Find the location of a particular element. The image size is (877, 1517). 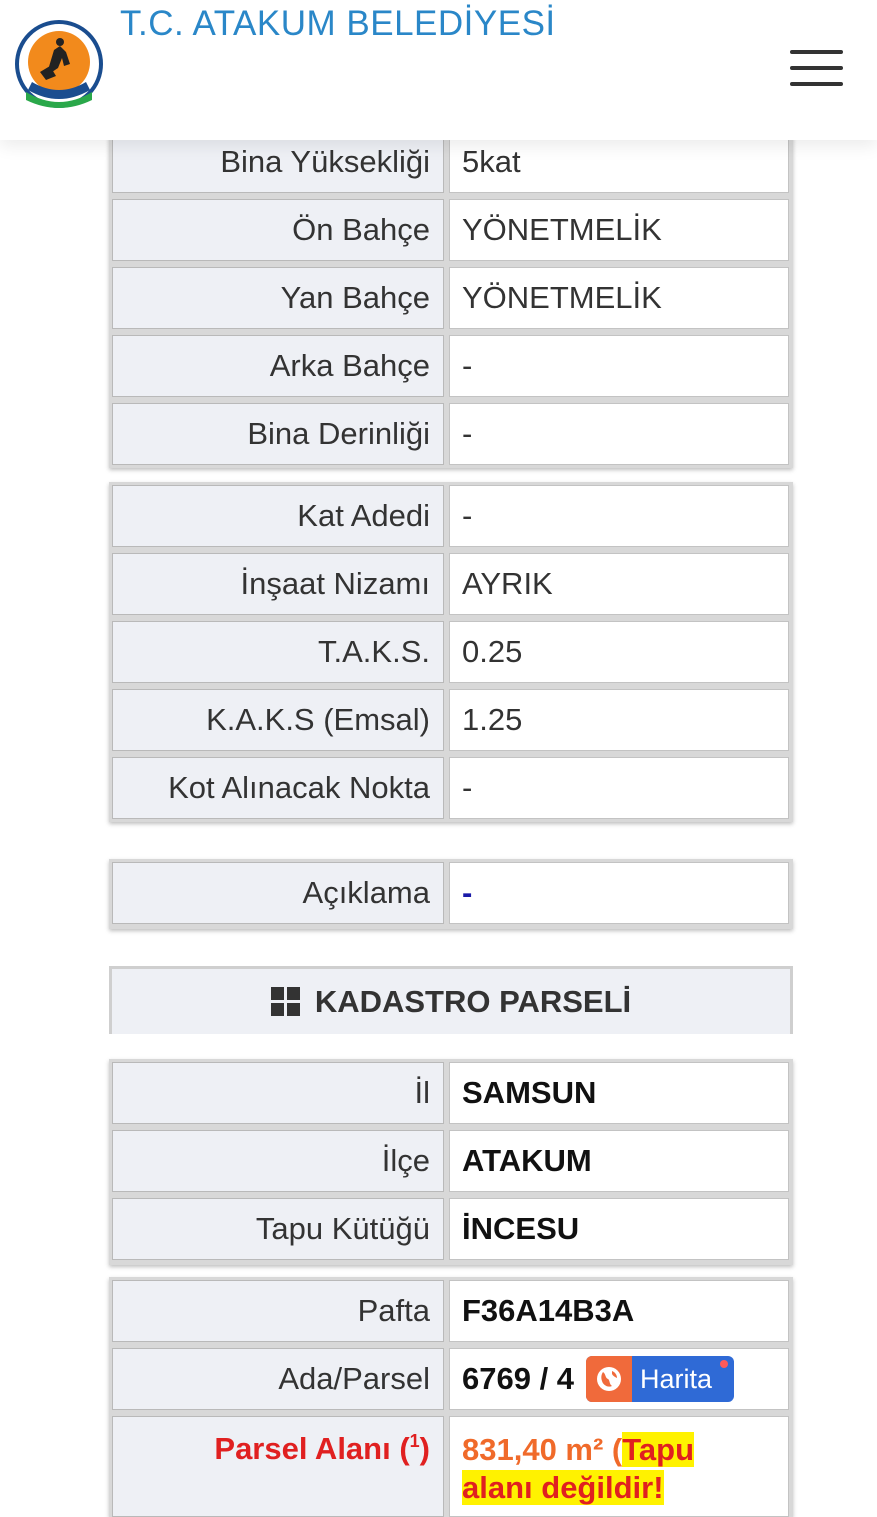

table-row: Tapu Kütüğü İNCESU is located at coordinates (451, 1229).